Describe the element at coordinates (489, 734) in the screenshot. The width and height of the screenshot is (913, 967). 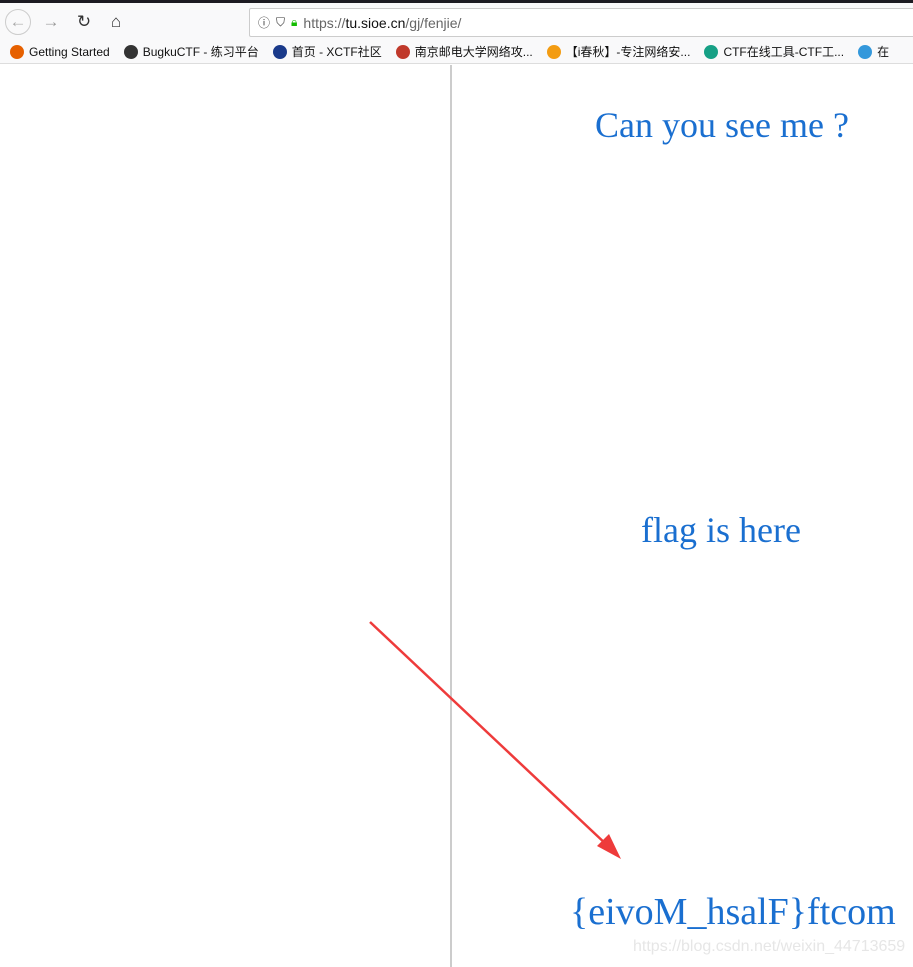
I see `arrow-shaft` at that location.